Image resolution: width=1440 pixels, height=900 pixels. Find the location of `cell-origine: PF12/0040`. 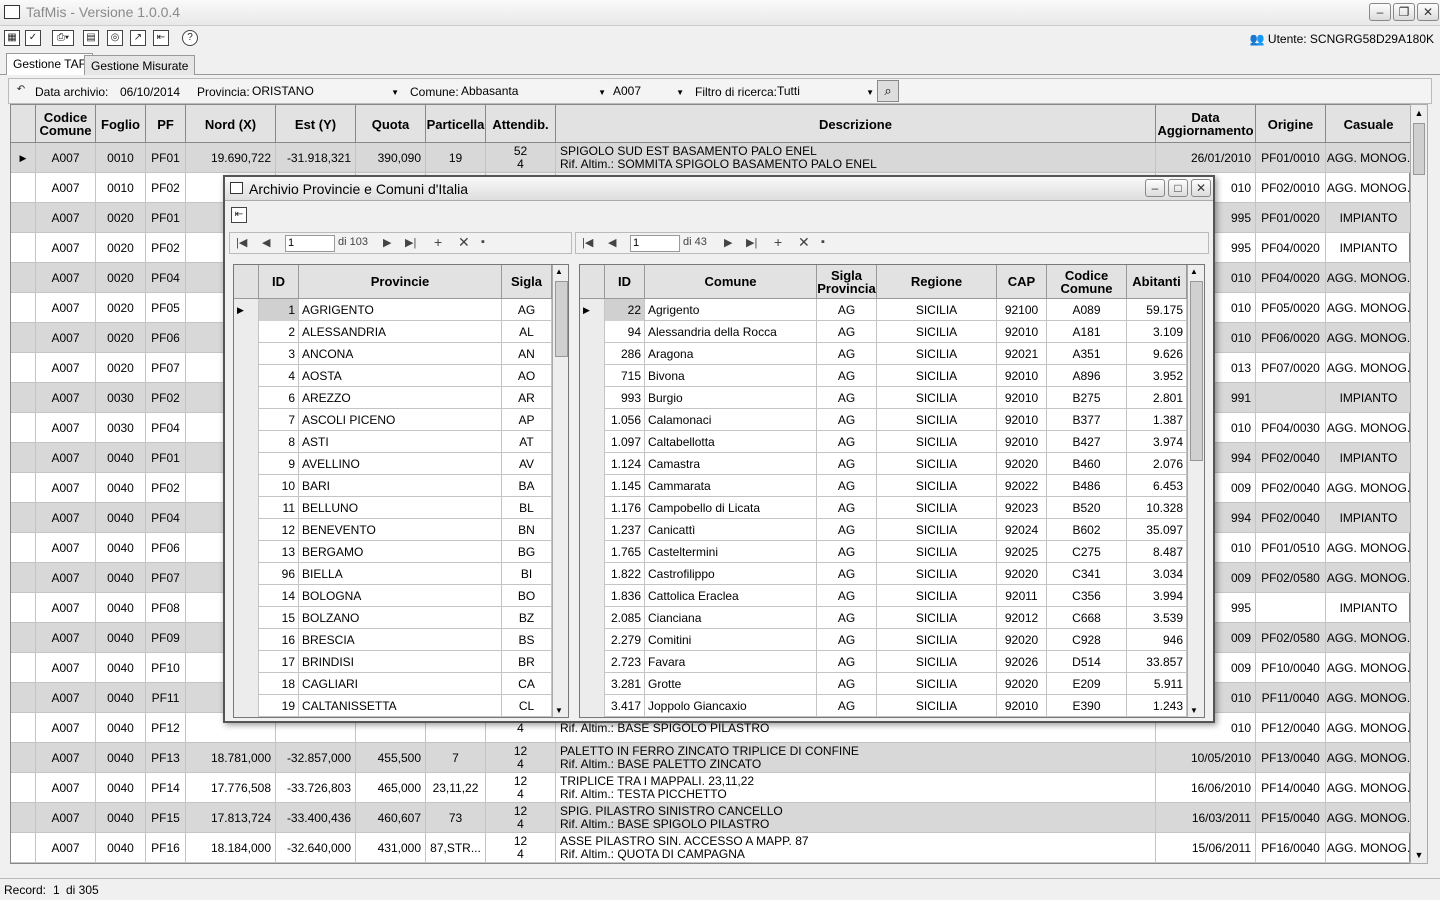

cell-origine: PF12/0040 is located at coordinates (1291, 728).